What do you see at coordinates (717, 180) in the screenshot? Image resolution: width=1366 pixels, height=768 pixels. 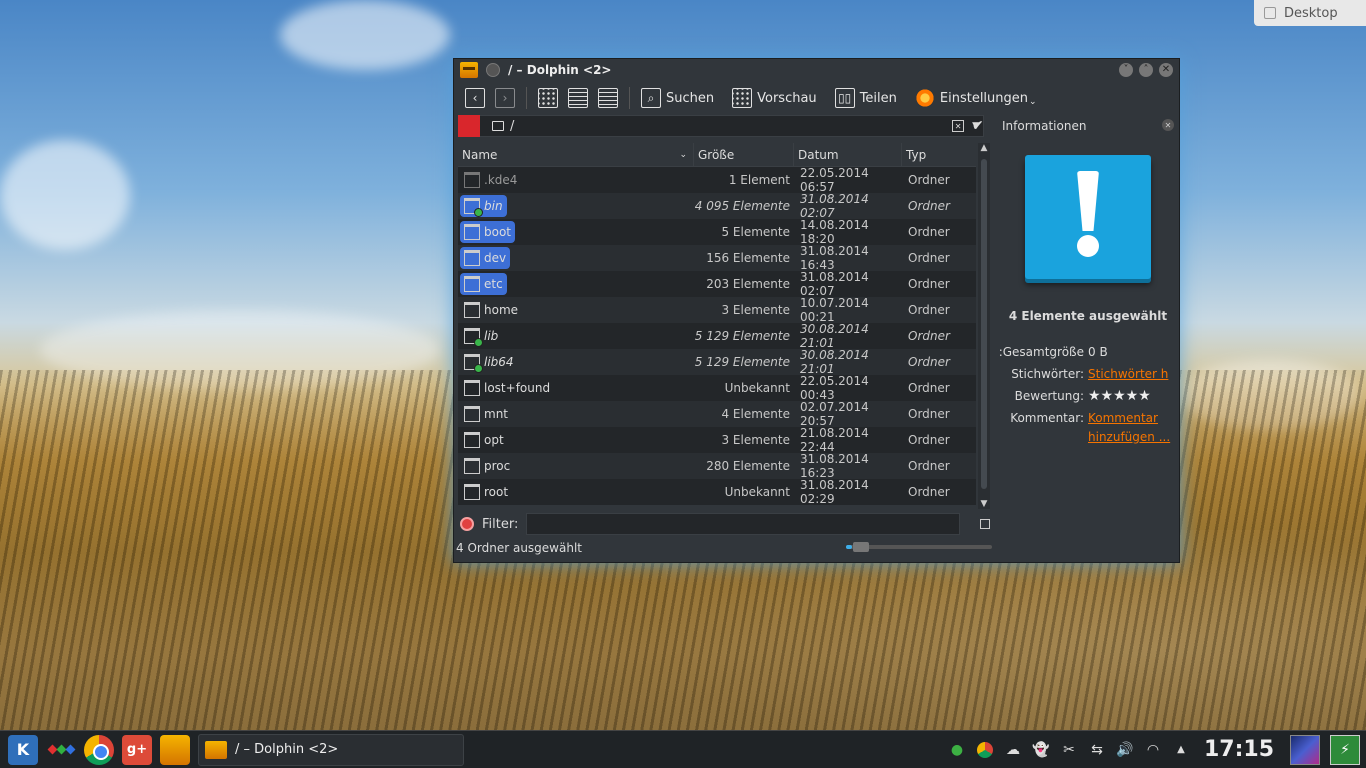 I see `table-row: .kde4 1 Element 22.05.2014 06:57 Ordner` at bounding box center [717, 180].